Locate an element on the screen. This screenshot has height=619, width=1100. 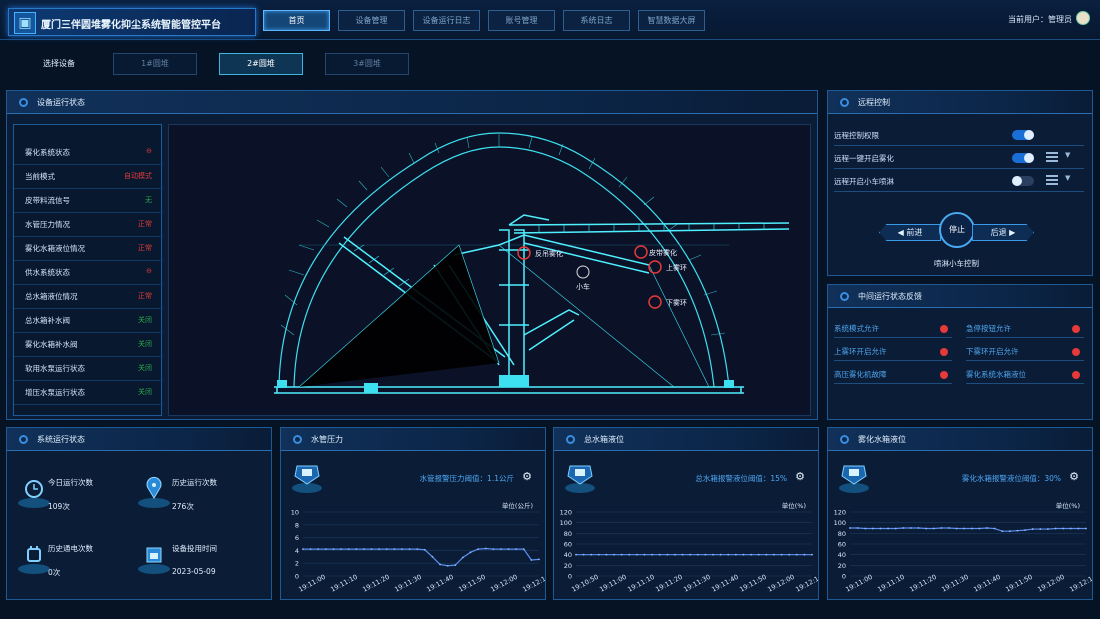
spray-tank-threshold: 雾化水箱报警液位阈值：30% is located at coordinates (1011, 478).